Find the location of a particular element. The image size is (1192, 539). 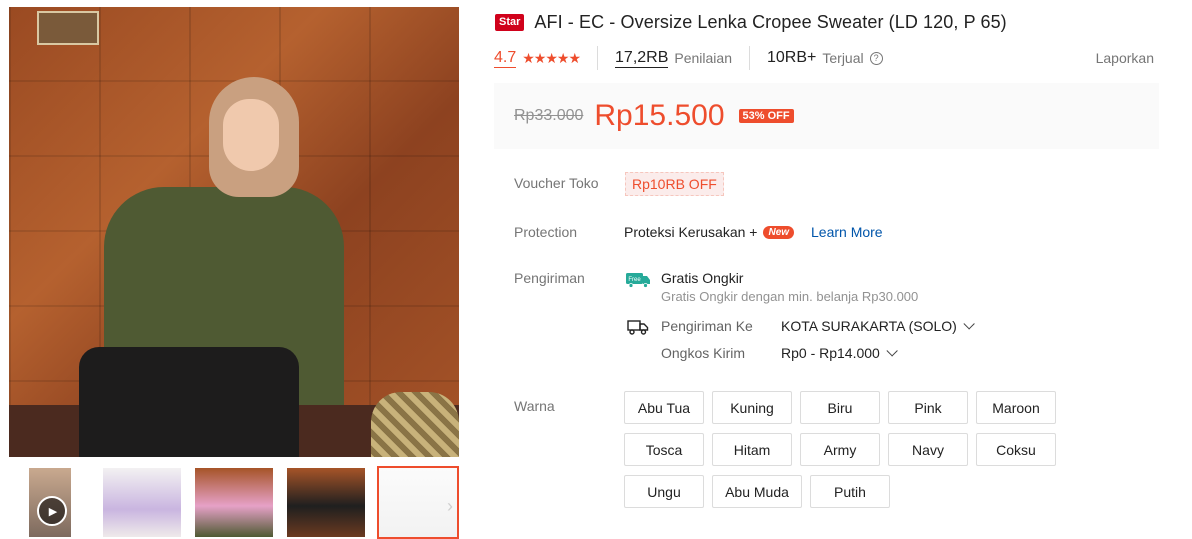

variant-option: Pink is located at coordinates (928, 407).